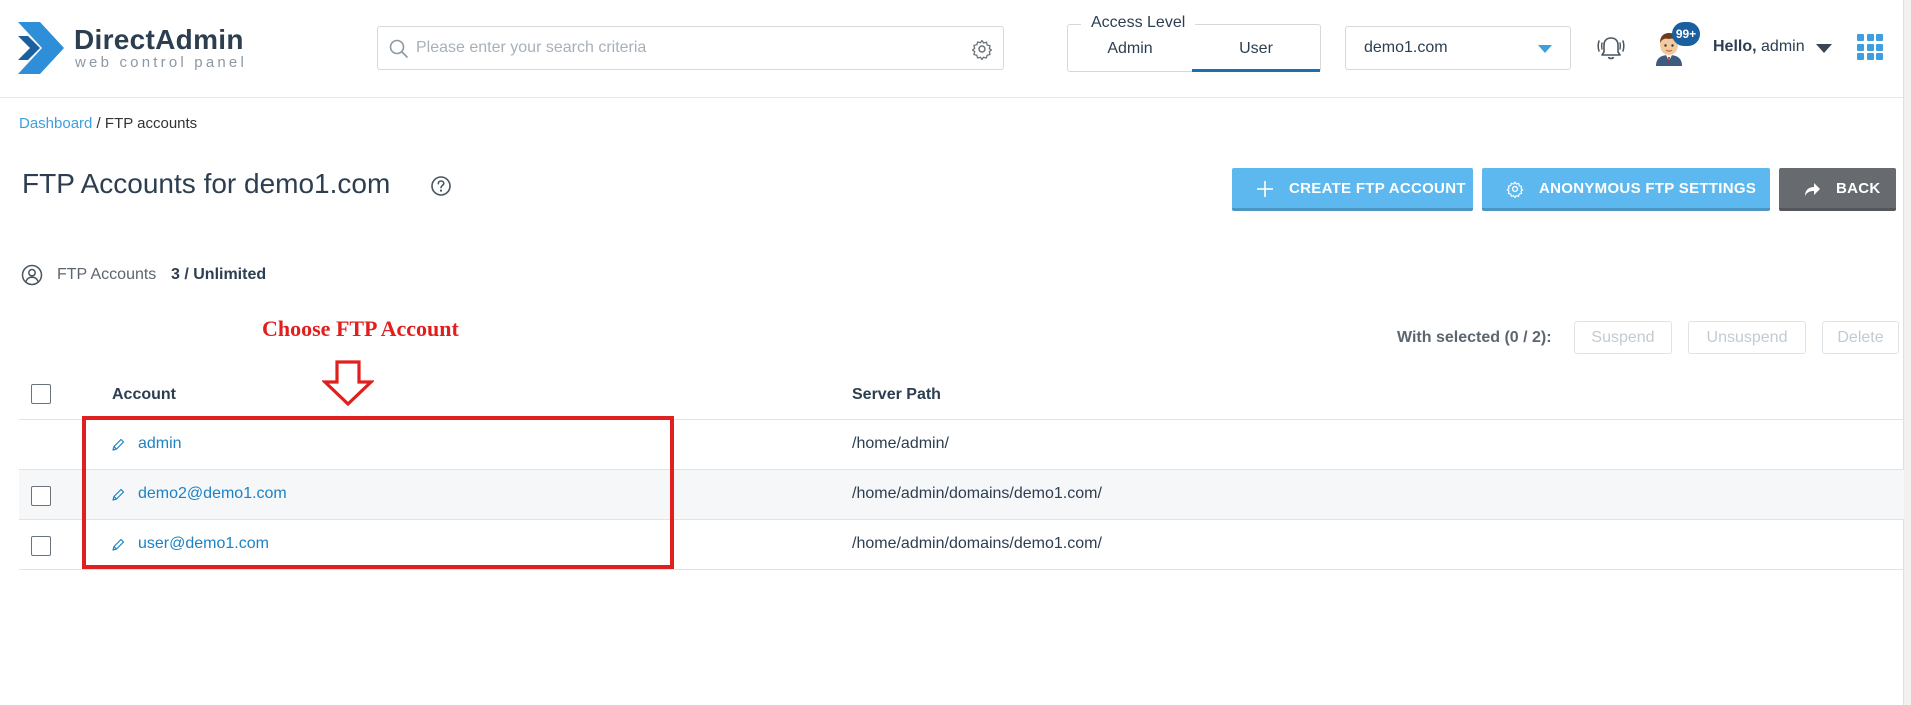 The height and width of the screenshot is (705, 1911). What do you see at coordinates (1870, 47) in the screenshot?
I see `apps-grid-icon` at bounding box center [1870, 47].